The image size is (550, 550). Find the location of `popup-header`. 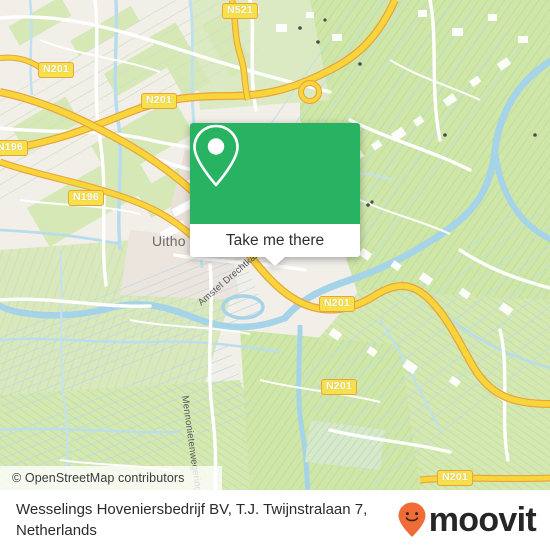

popup-header is located at coordinates (275, 173).